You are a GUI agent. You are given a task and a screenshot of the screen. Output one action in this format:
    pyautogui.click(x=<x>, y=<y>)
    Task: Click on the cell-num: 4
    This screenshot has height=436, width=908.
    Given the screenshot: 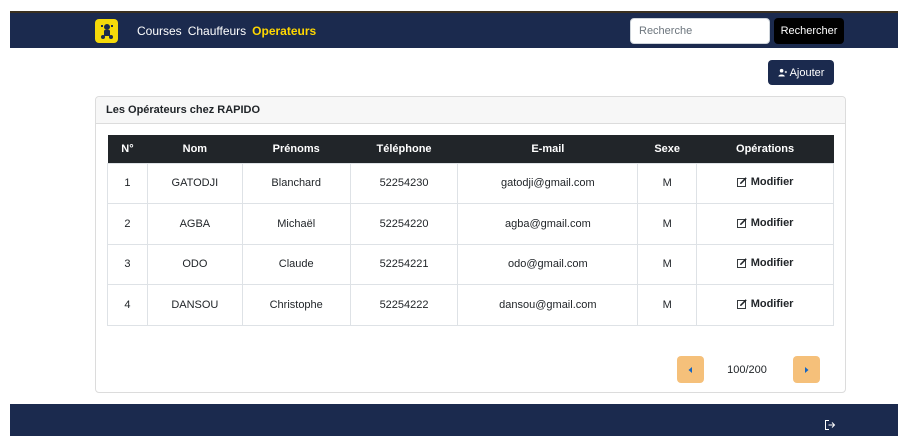 What is the action you would take?
    pyautogui.click(x=127, y=305)
    